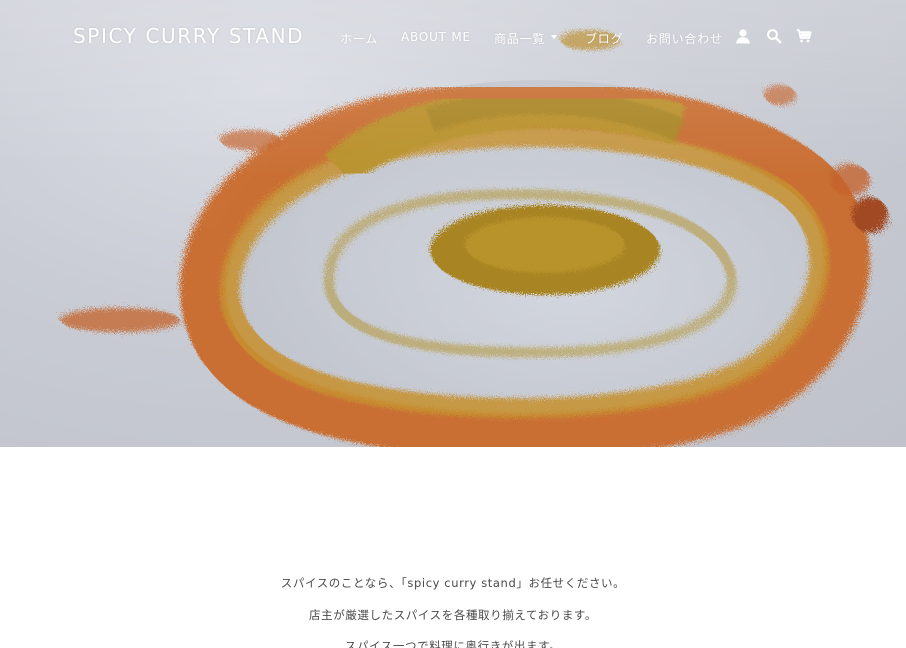 This screenshot has height=648, width=906. Describe the element at coordinates (554, 37) in the screenshot. I see `chevron-down-icon` at that location.